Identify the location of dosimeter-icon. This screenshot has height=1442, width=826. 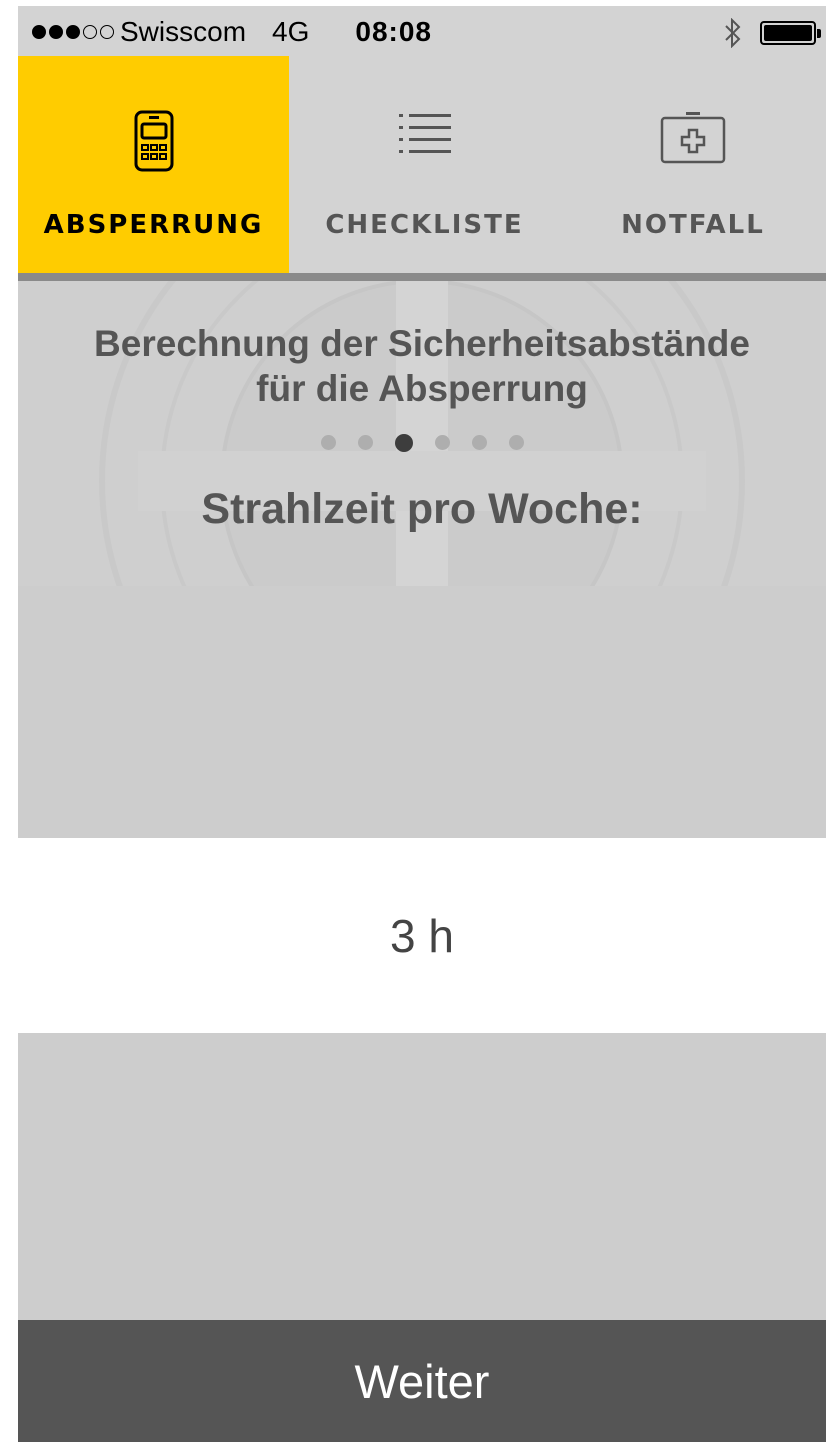
(153, 141).